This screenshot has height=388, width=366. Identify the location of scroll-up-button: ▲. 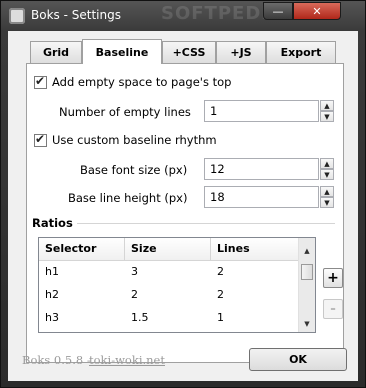
(307, 250).